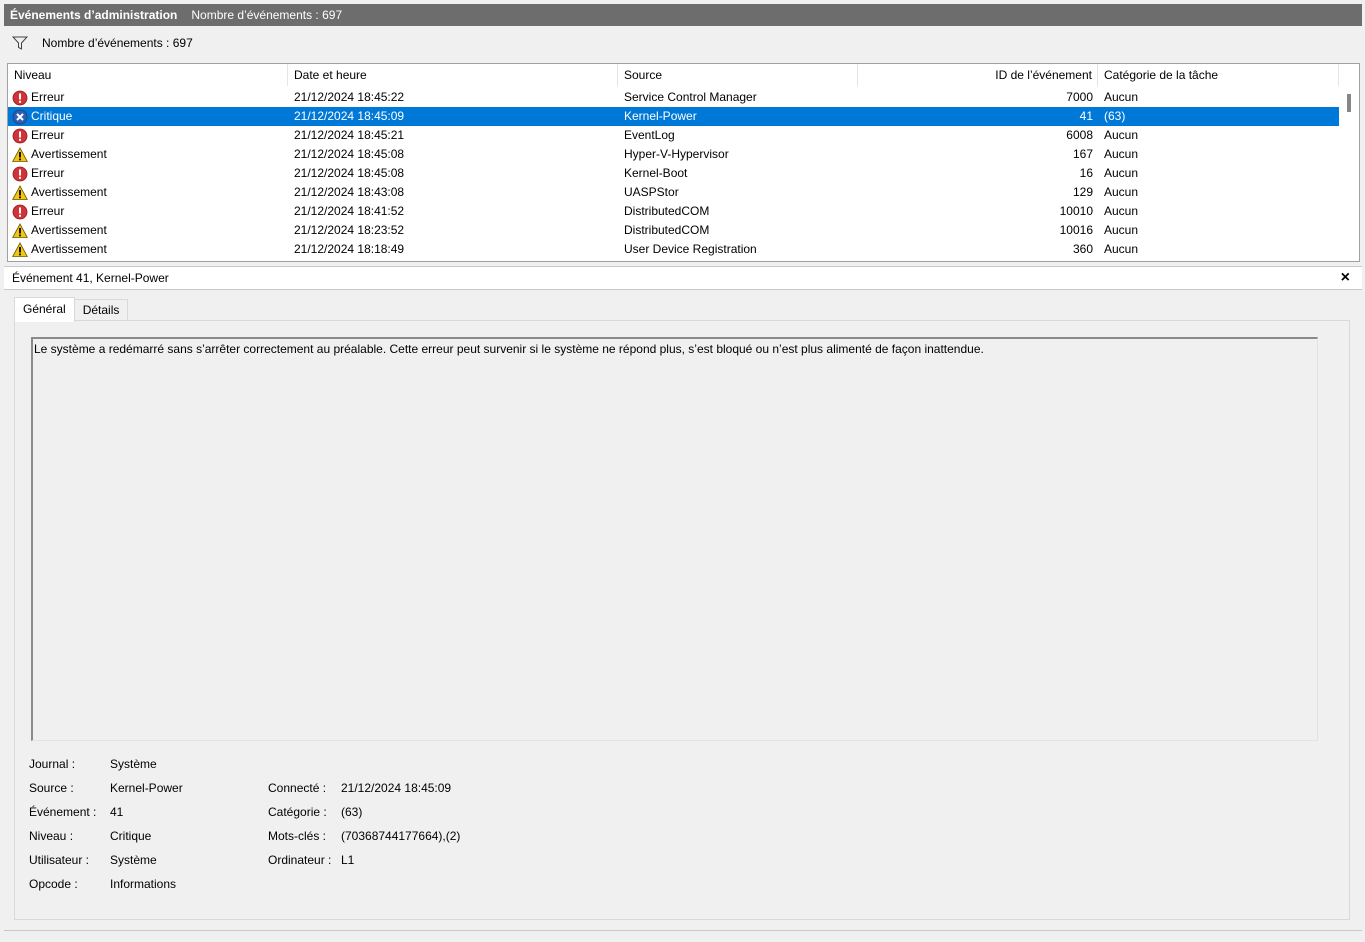 The height and width of the screenshot is (942, 1365). Describe the element at coordinates (1082, 154) in the screenshot. I see `event-id-cell: 167` at that location.